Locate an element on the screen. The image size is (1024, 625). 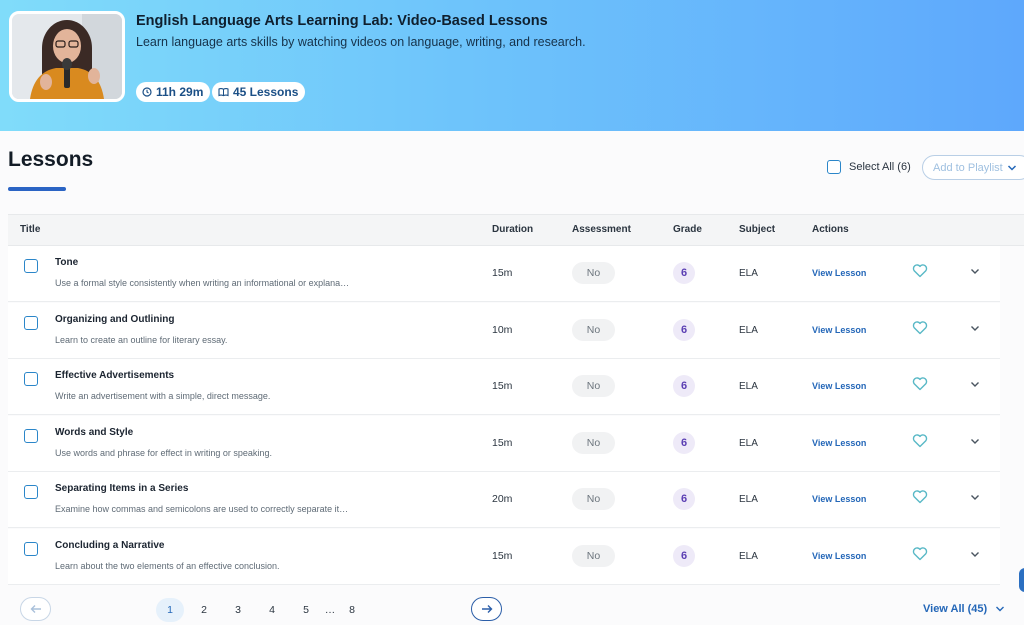
lesson-duration: 10m is located at coordinates (502, 330).